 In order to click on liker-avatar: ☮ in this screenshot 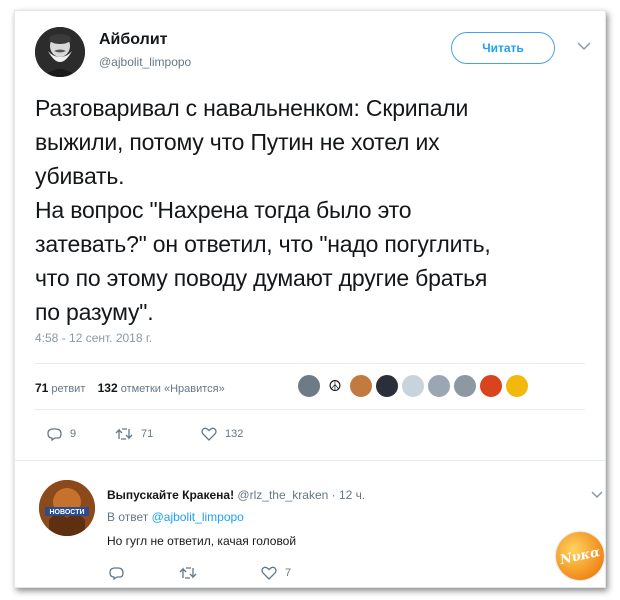, I will do `click(335, 386)`.